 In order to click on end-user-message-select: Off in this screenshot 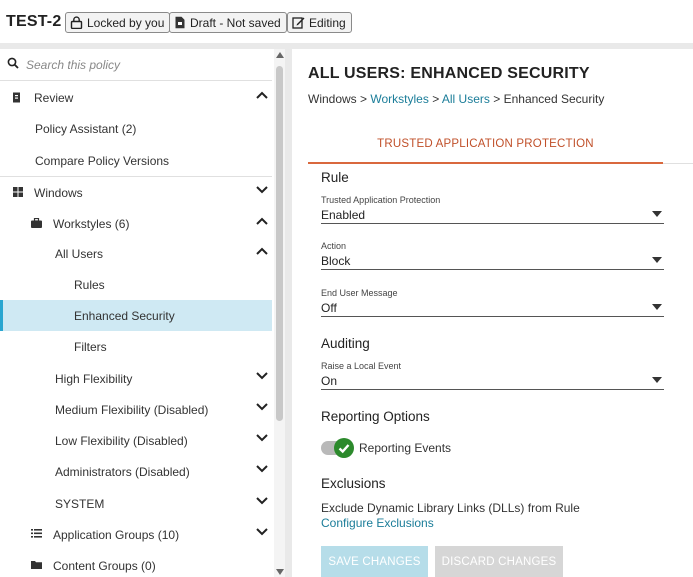, I will do `click(492, 308)`.